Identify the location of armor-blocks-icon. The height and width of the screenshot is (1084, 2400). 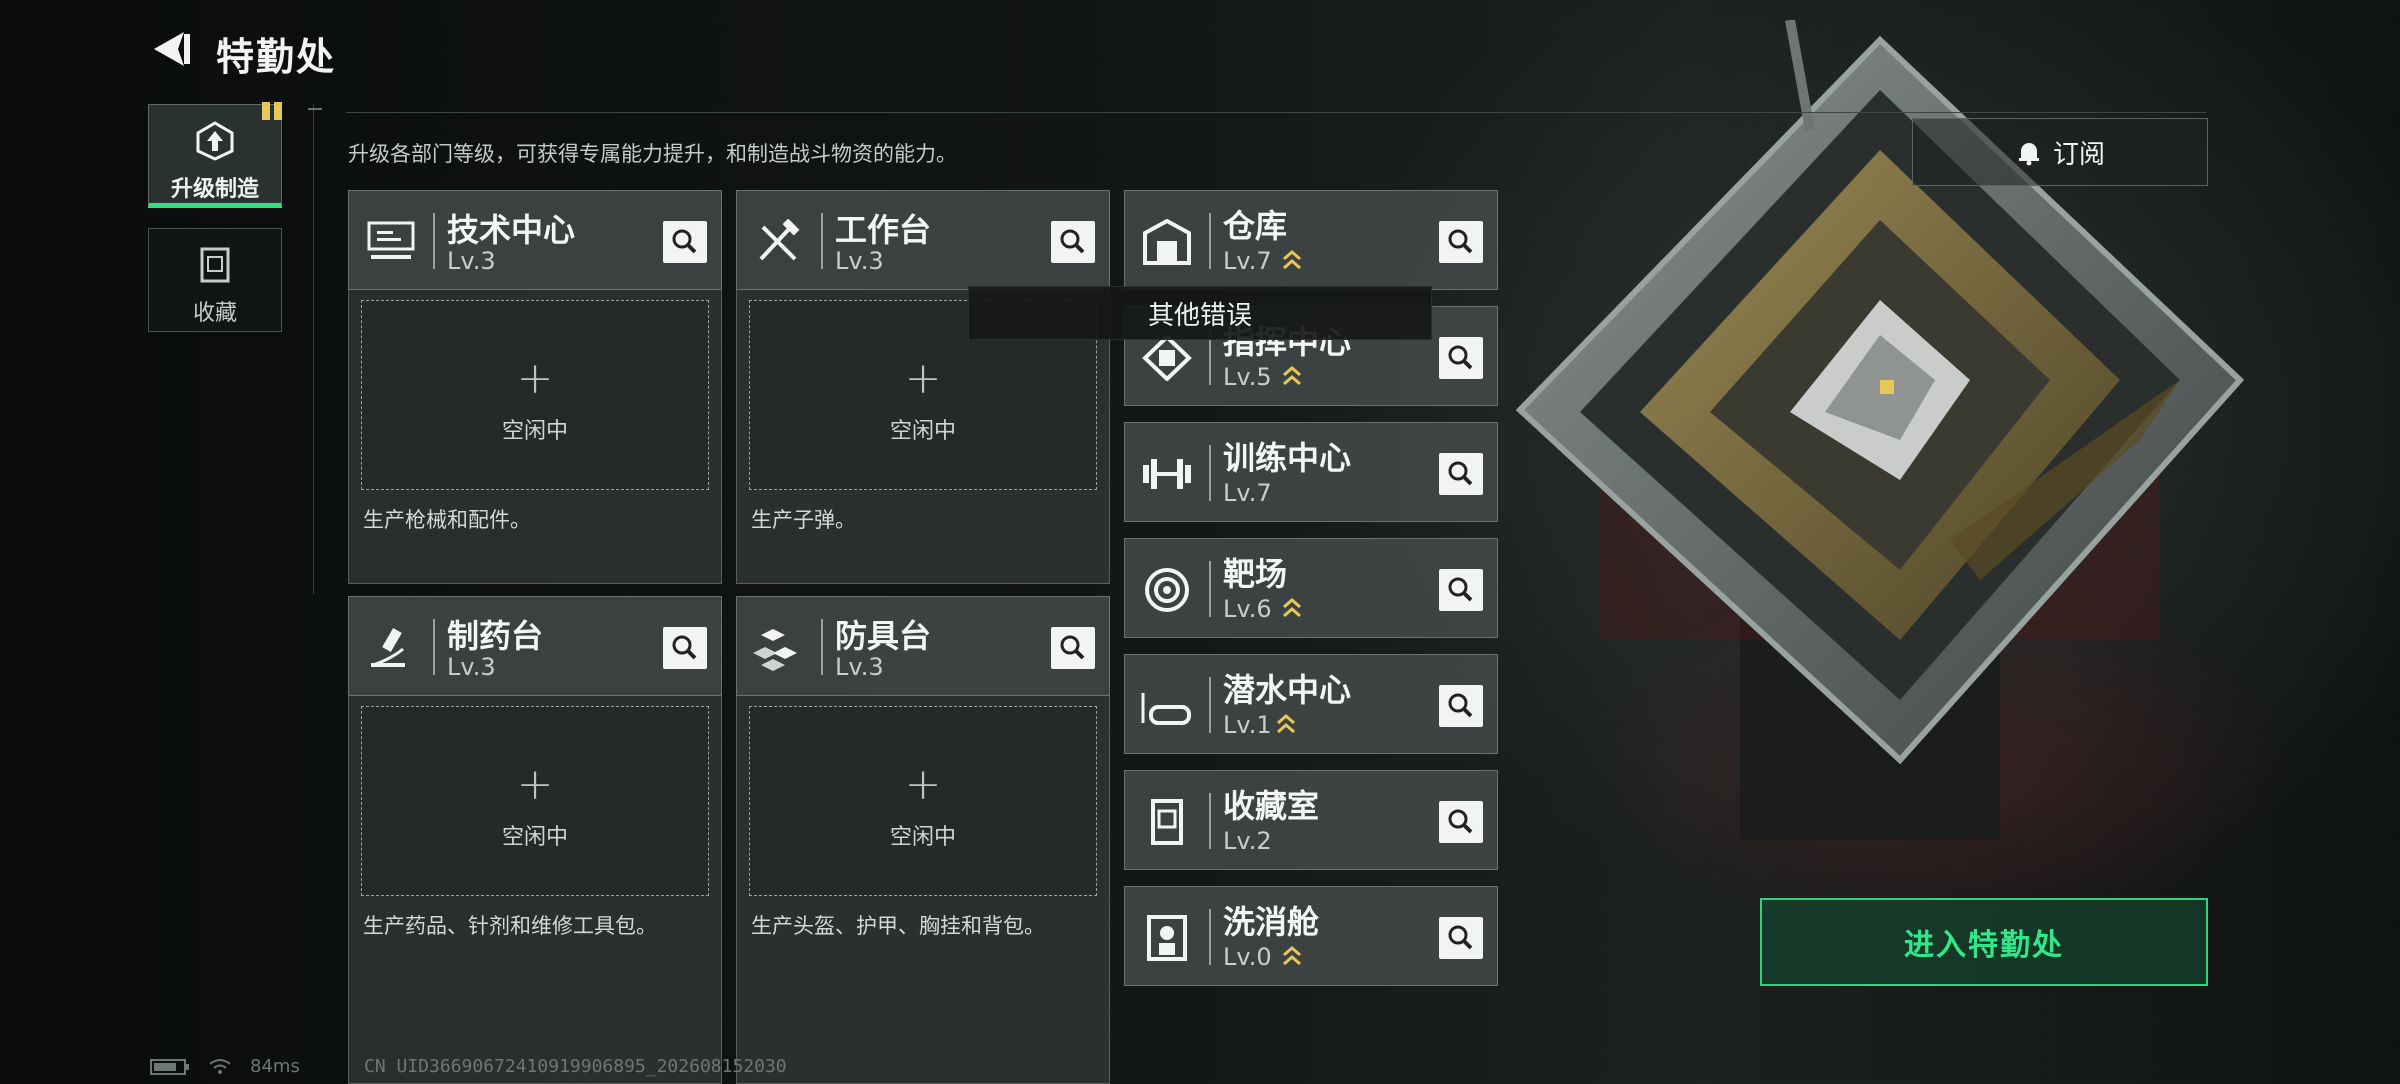
(775, 650).